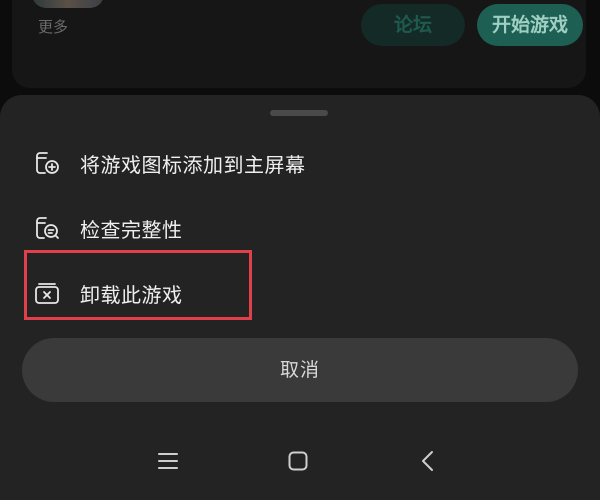  Describe the element at coordinates (168, 461) in the screenshot. I see `menu-icon` at that location.